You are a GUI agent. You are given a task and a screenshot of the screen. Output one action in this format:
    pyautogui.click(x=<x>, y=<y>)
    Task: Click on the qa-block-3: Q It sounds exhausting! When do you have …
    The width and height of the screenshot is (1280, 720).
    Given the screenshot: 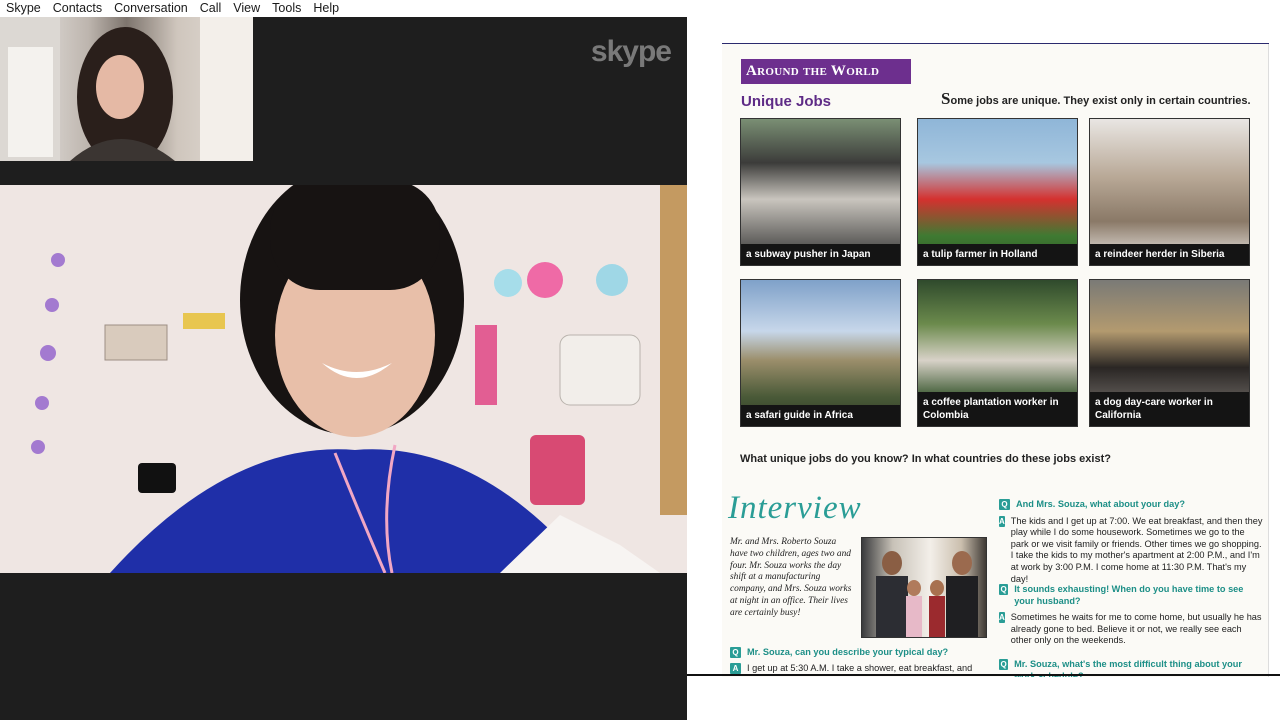 What is the action you would take?
    pyautogui.click(x=1131, y=615)
    